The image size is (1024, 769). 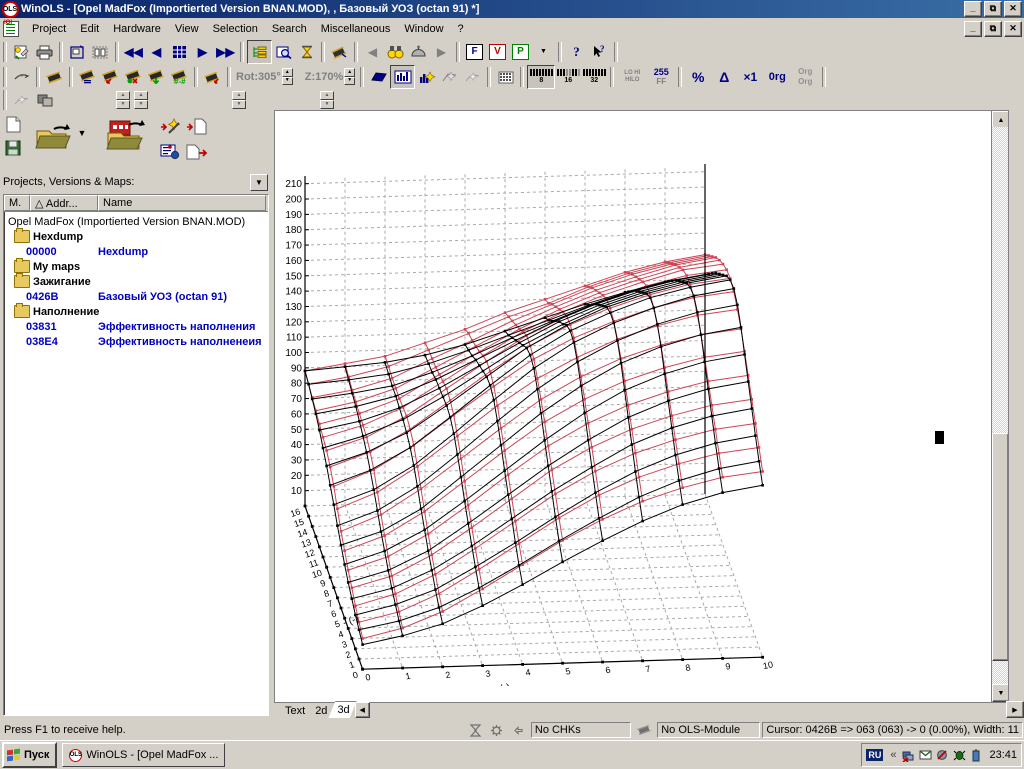 What do you see at coordinates (805, 77) in the screenshot?
I see `original-original-button: Org Org` at bounding box center [805, 77].